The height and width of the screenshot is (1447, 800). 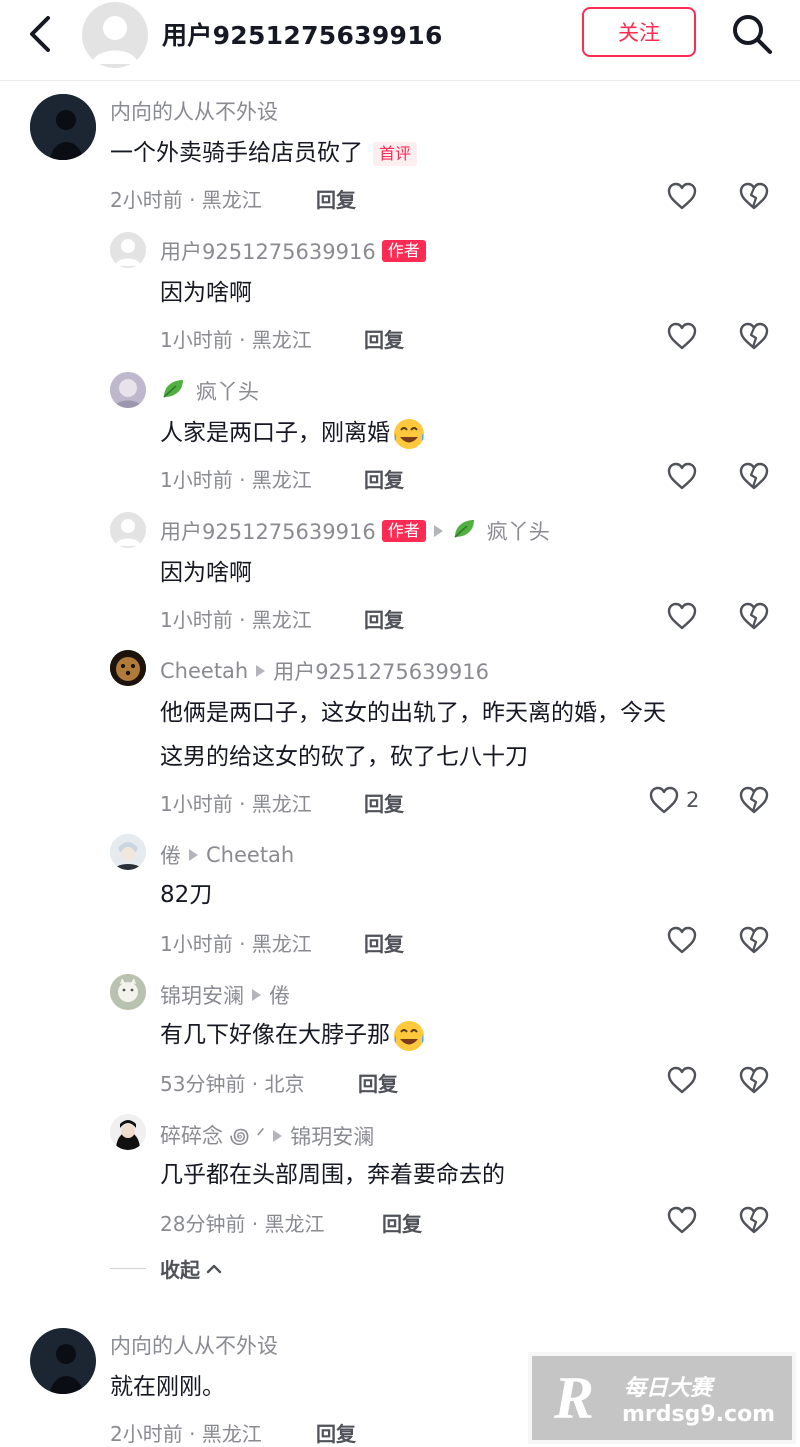 What do you see at coordinates (232, 1084) in the screenshot?
I see `reply-meta: 53分钟前 · 北京` at bounding box center [232, 1084].